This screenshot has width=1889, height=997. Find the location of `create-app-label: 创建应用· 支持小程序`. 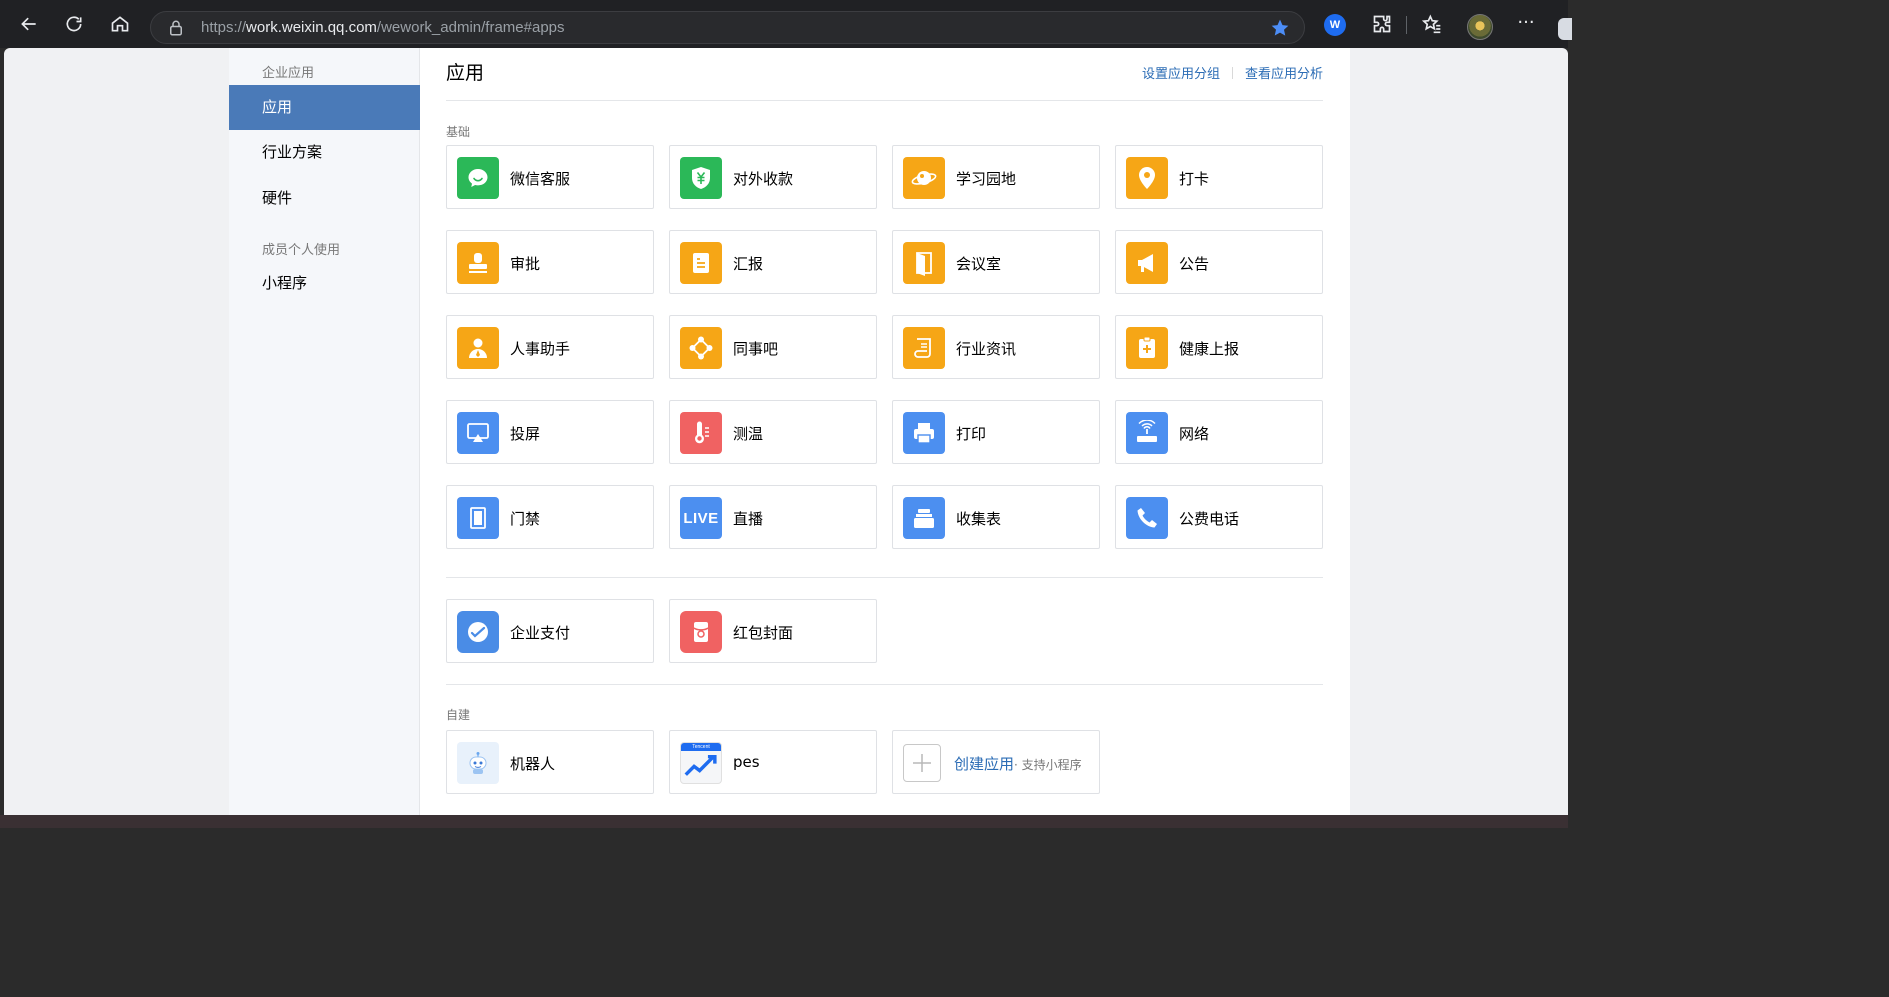

create-app-label: 创建应用· 支持小程序 is located at coordinates (1018, 763).